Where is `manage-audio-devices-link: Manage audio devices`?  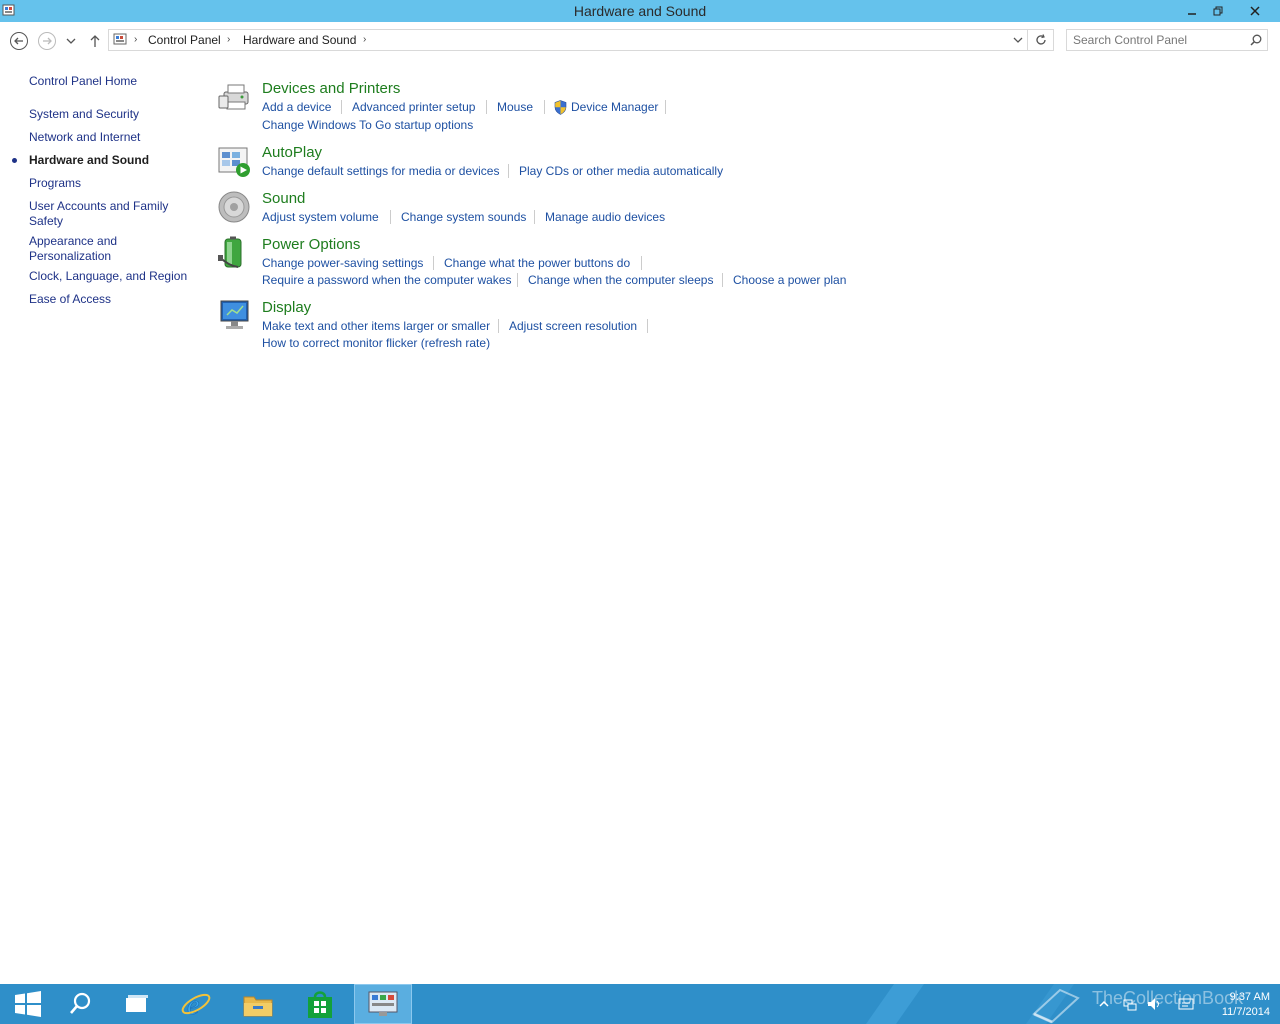 manage-audio-devices-link: Manage audio devices is located at coordinates (605, 217).